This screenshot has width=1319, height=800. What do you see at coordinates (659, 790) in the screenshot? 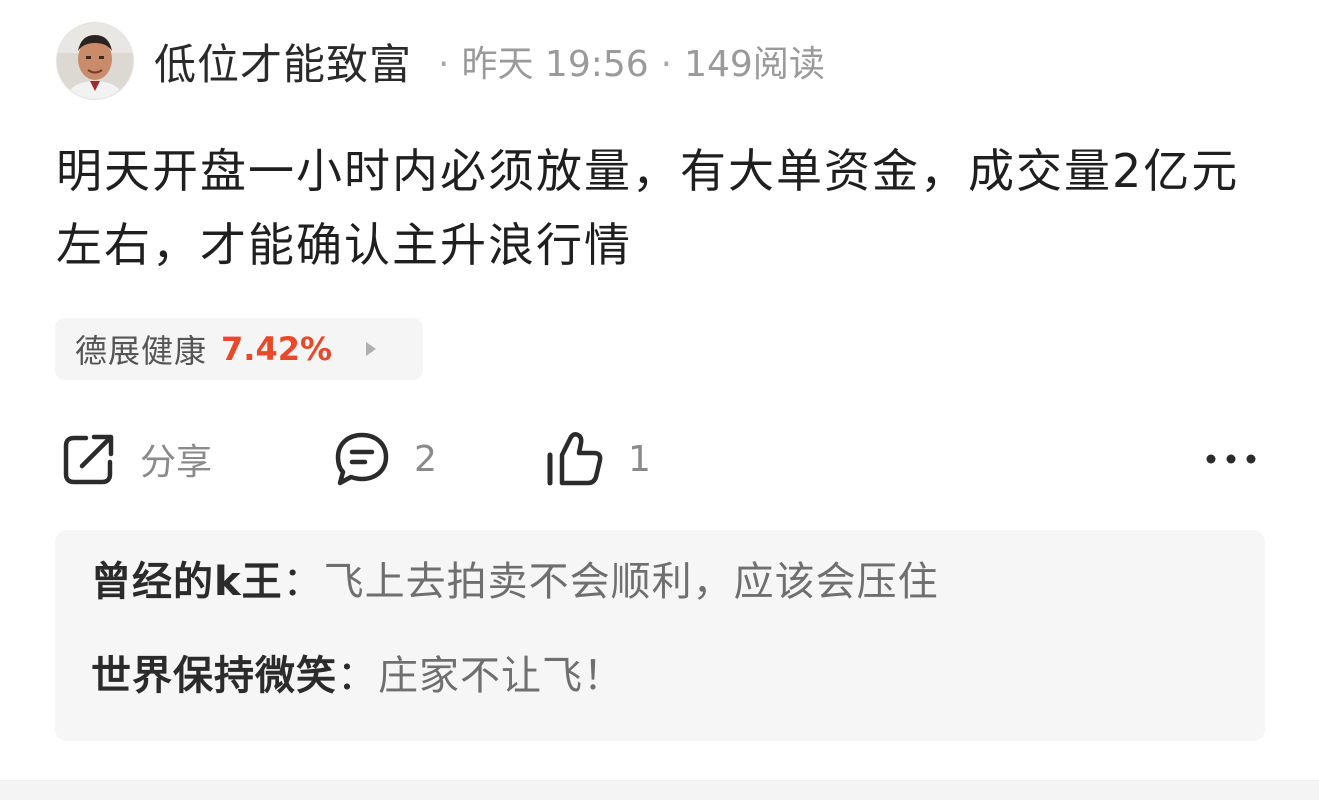
I see `section-divider` at bounding box center [659, 790].